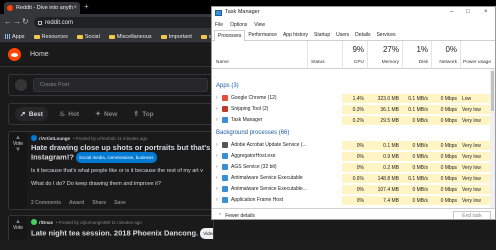 The height and width of the screenshot is (250, 496). I want to click on process-cpu-cell: 0%, so click(354, 167).